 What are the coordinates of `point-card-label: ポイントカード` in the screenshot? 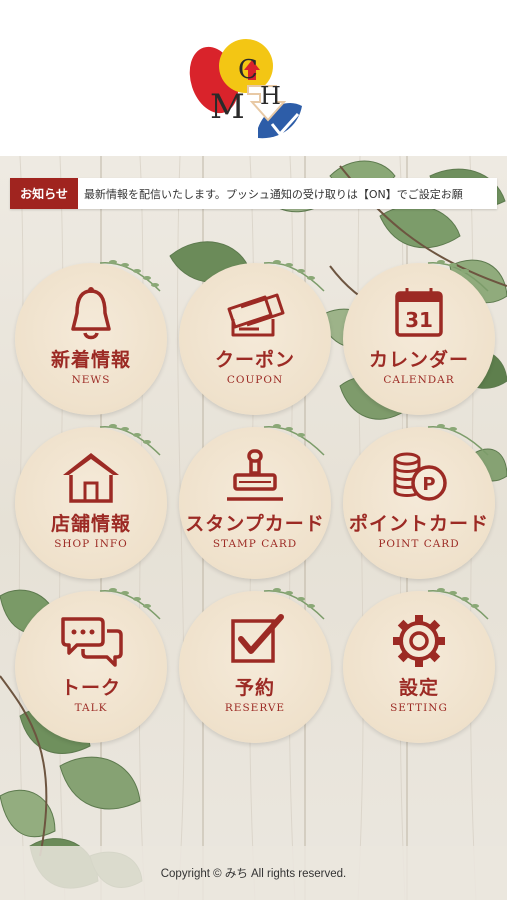 It's located at (418, 524).